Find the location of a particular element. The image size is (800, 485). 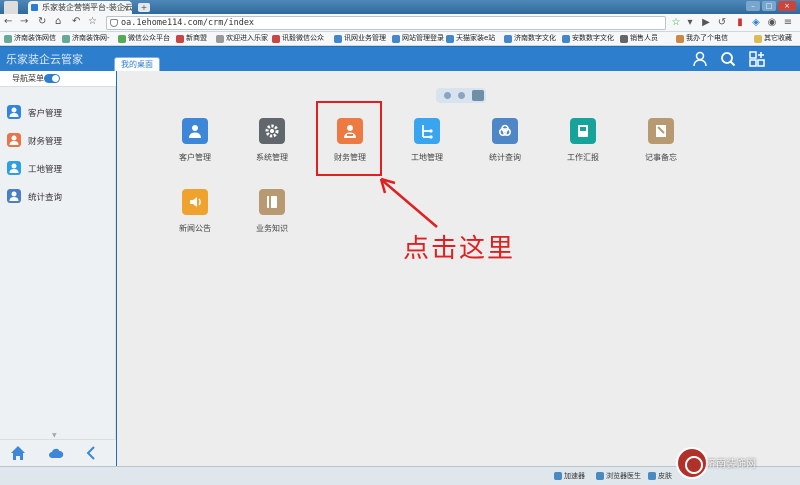

callout-text: 点击这里 is located at coordinates (459, 249).